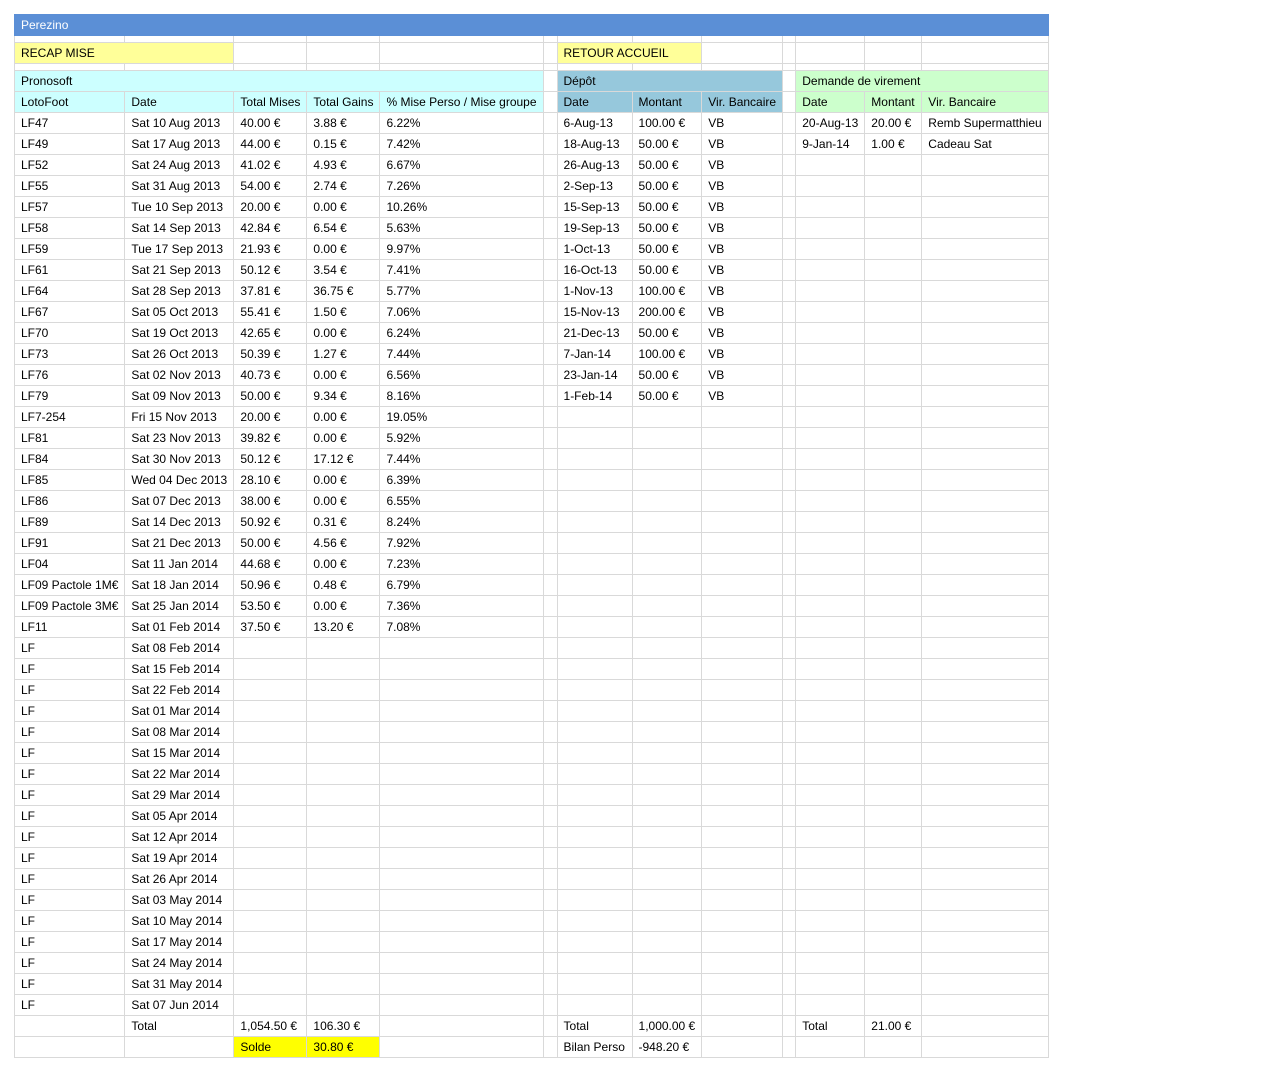 This screenshot has height=1072, width=1280. Describe the element at coordinates (179, 732) in the screenshot. I see `pronosoft-cell: Sat 08 Mar 2014` at that location.